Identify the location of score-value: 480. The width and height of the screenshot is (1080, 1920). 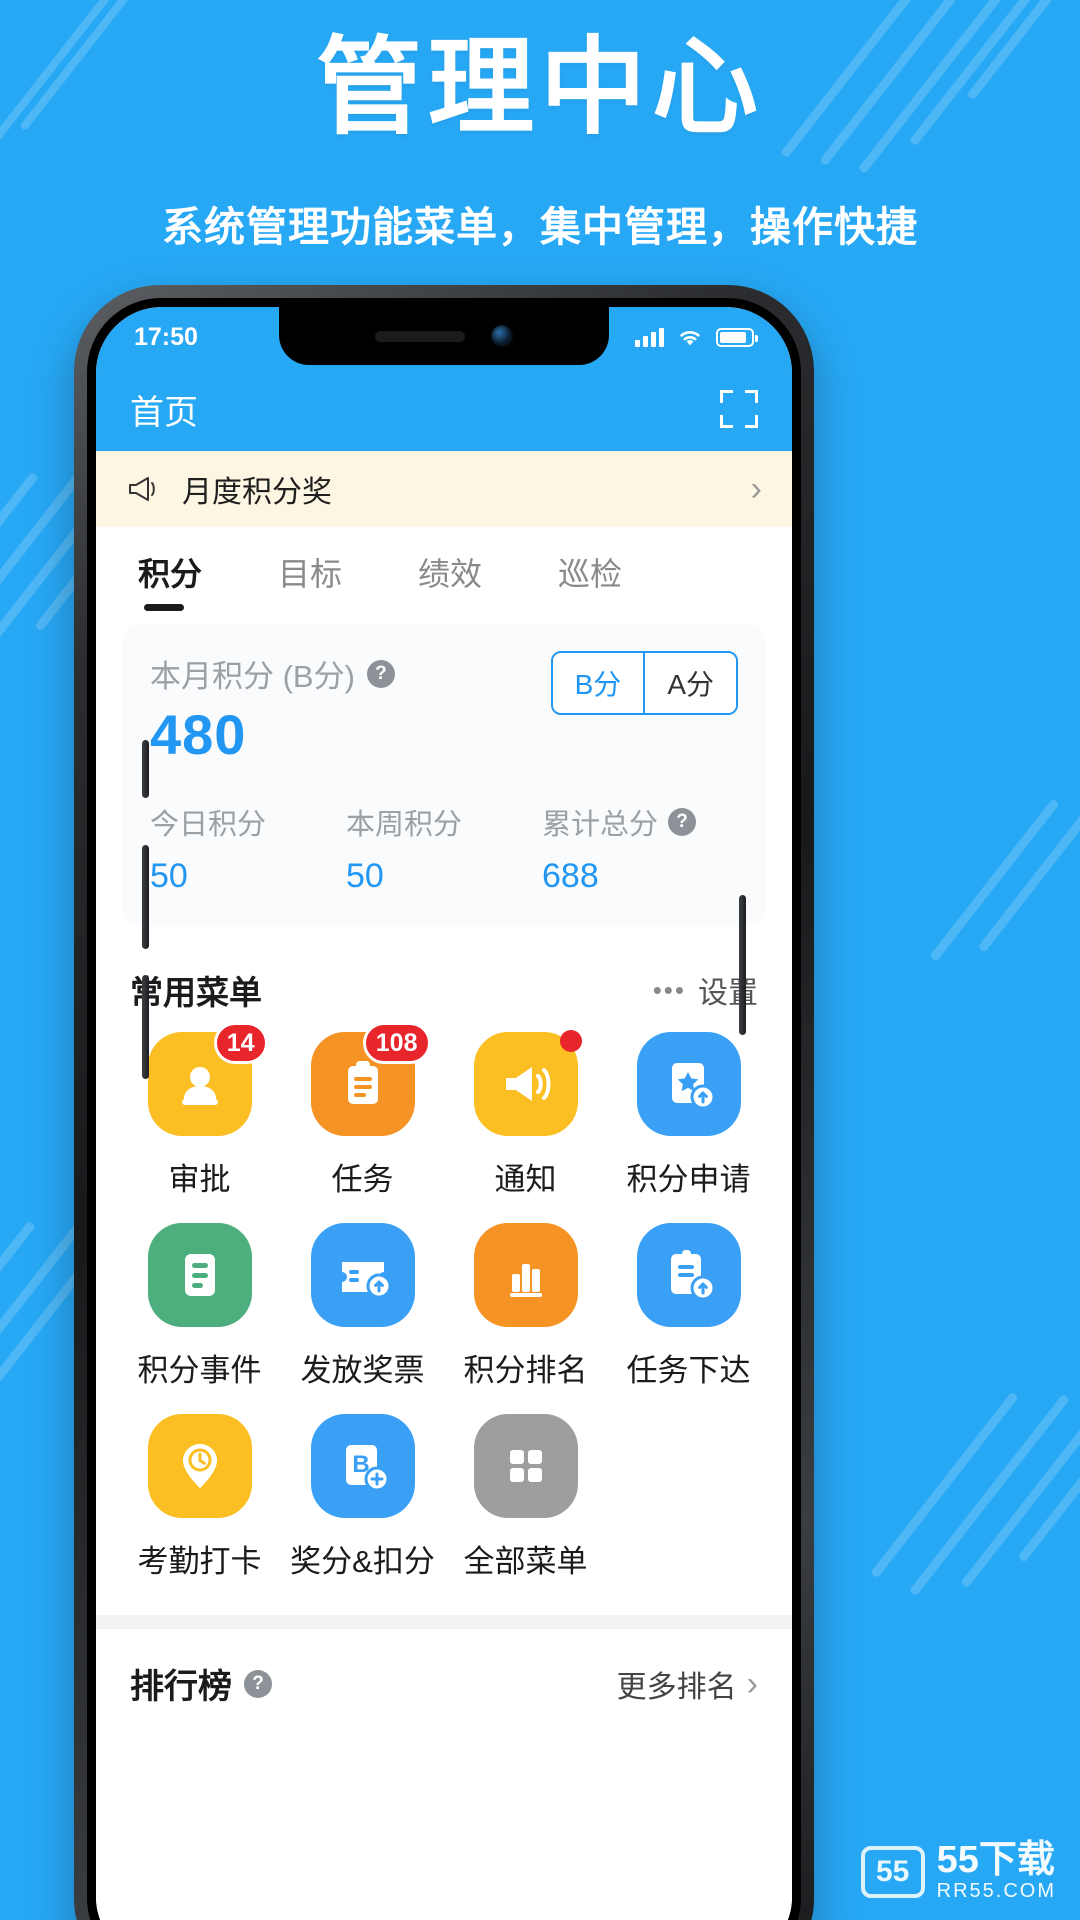
(198, 734).